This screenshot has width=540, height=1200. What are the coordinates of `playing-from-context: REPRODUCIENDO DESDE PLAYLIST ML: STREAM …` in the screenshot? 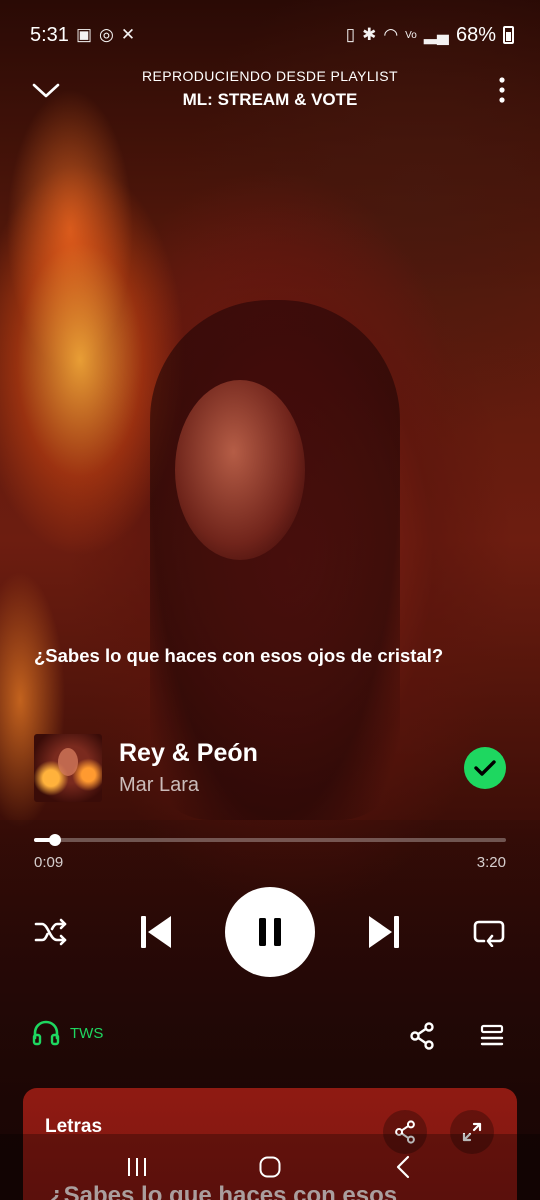 It's located at (270, 89).